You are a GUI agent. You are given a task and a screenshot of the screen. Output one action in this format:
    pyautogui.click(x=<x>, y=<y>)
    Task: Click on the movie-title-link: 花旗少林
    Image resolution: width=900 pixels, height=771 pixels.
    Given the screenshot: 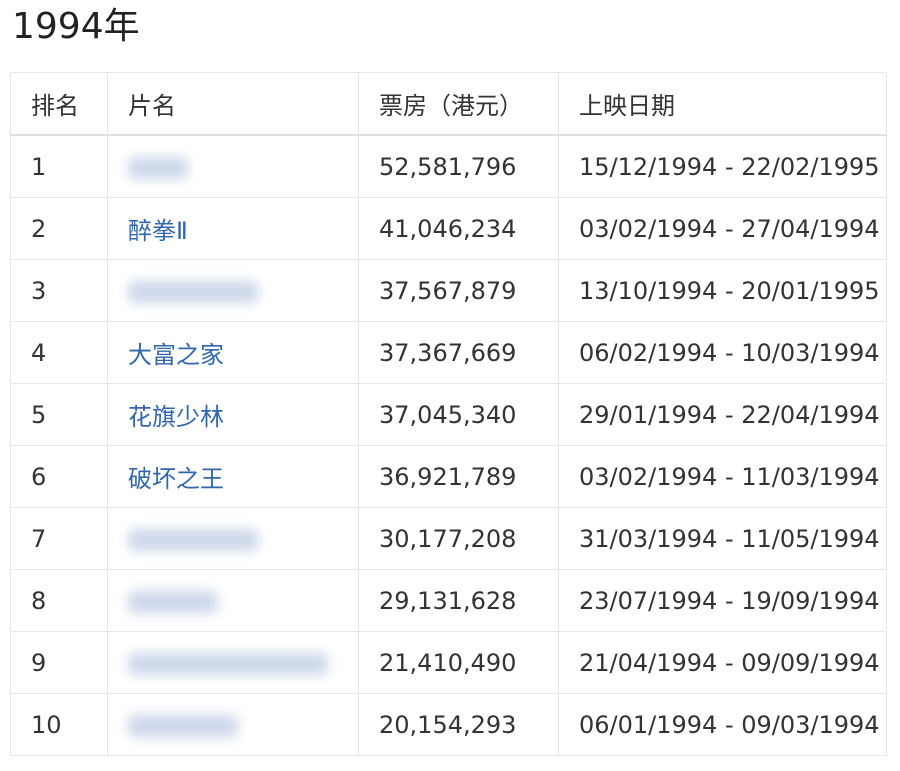 What is the action you would take?
    pyautogui.click(x=176, y=417)
    